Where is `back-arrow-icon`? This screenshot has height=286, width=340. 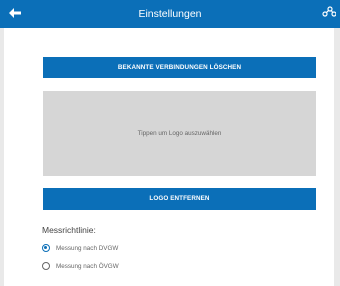
back-arrow-icon is located at coordinates (14, 14).